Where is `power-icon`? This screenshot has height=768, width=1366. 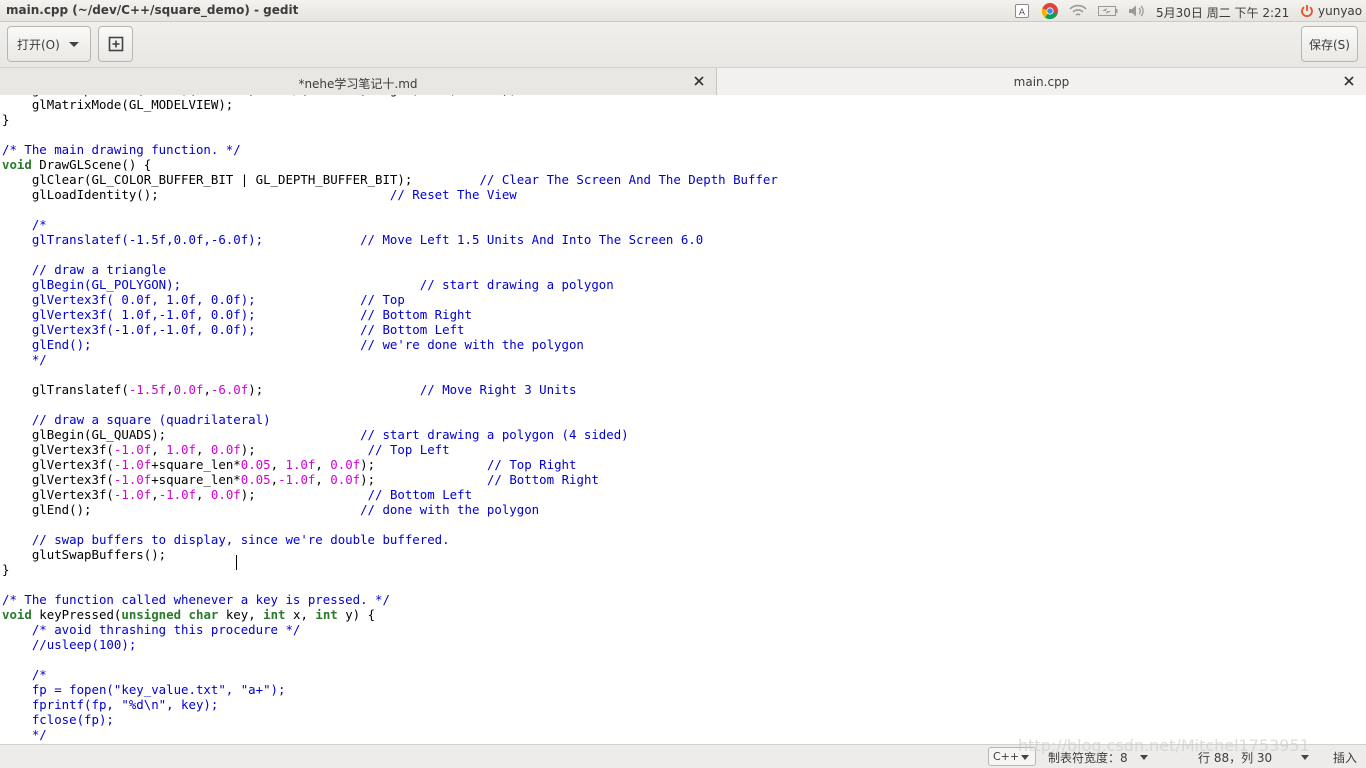
power-icon is located at coordinates (1307, 11).